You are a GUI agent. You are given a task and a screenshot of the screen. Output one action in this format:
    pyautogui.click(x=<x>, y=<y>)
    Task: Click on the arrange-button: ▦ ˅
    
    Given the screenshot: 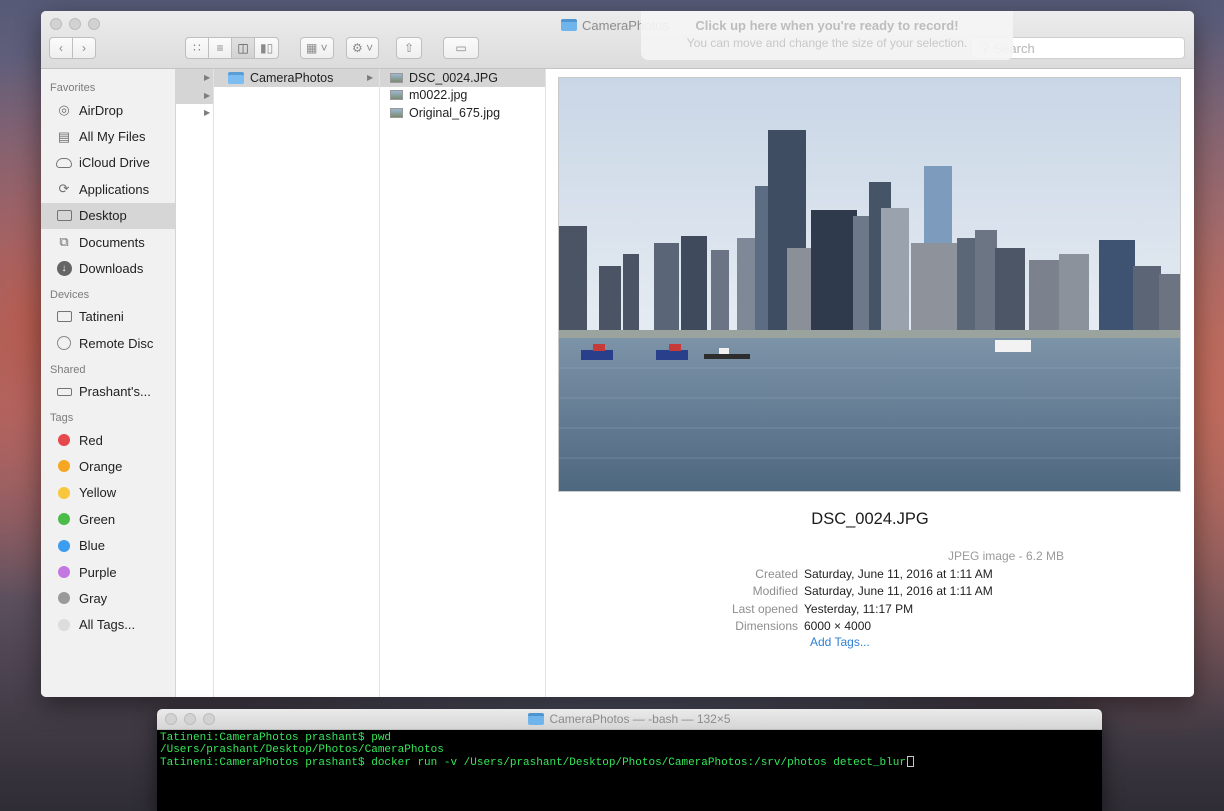 What is the action you would take?
    pyautogui.click(x=317, y=48)
    